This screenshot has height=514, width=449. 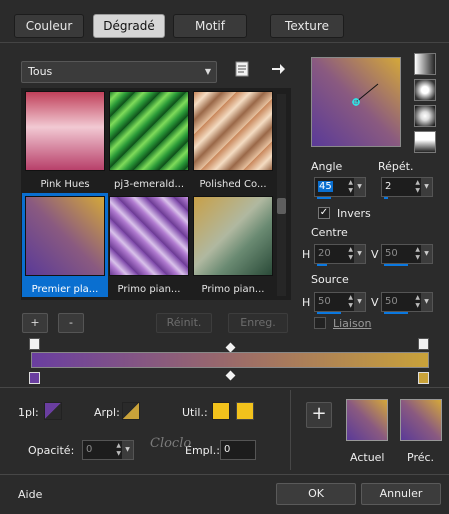 What do you see at coordinates (51, 450) in the screenshot?
I see `opacity-label: Opacité:` at bounding box center [51, 450].